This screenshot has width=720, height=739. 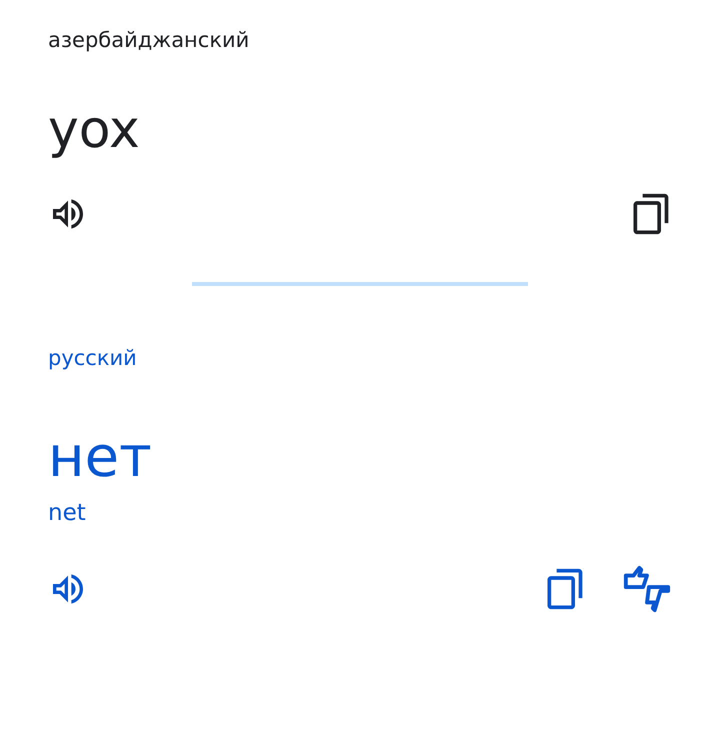 I want to click on transliteration: net, so click(x=67, y=513).